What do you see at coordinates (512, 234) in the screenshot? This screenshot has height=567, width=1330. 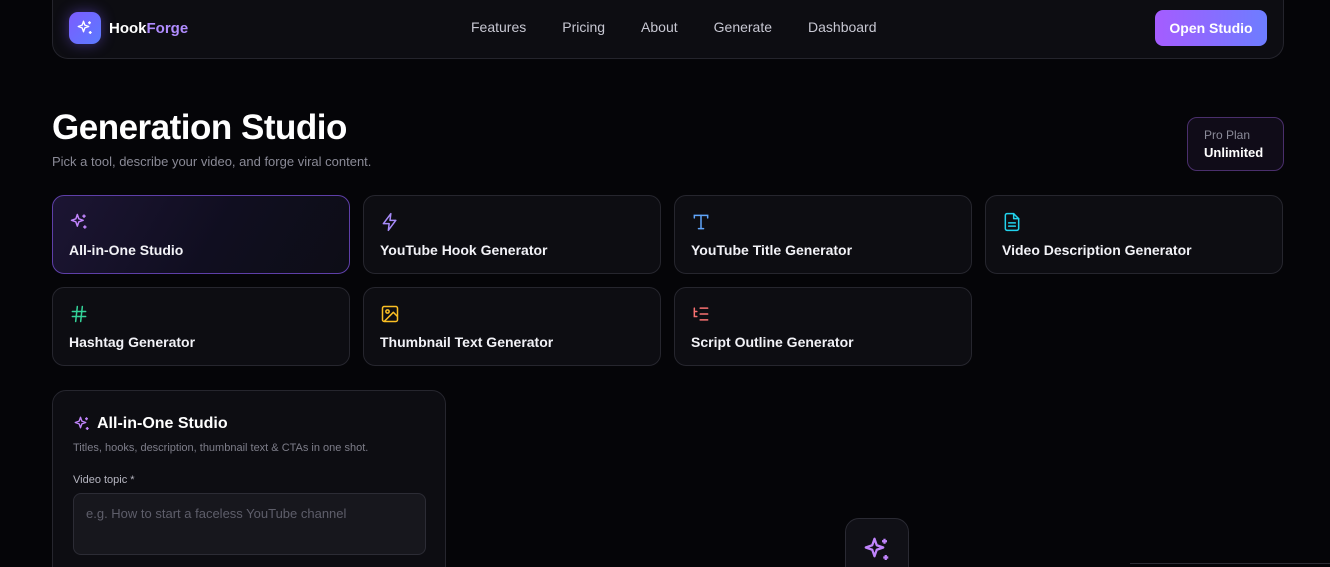 I see `tool-card-youtube-hook-generator: YouTube Hook Generator` at bounding box center [512, 234].